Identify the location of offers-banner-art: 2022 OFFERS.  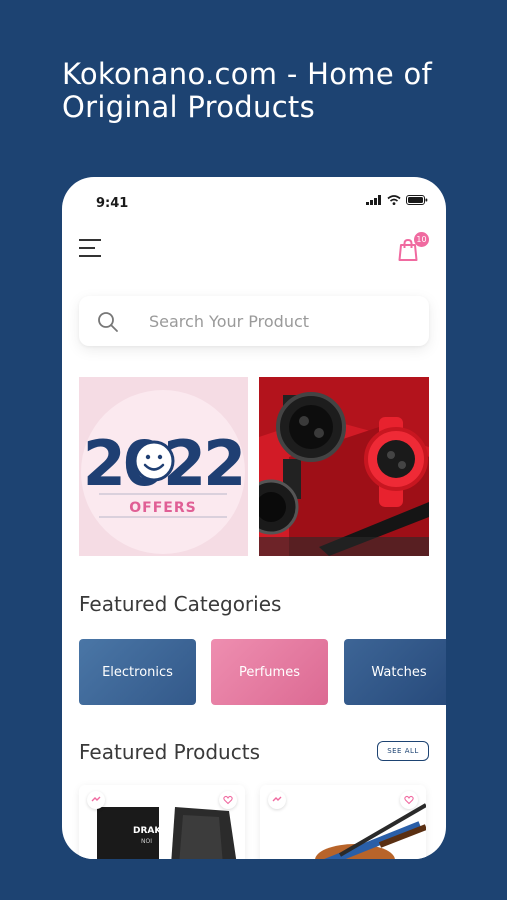
(163, 466).